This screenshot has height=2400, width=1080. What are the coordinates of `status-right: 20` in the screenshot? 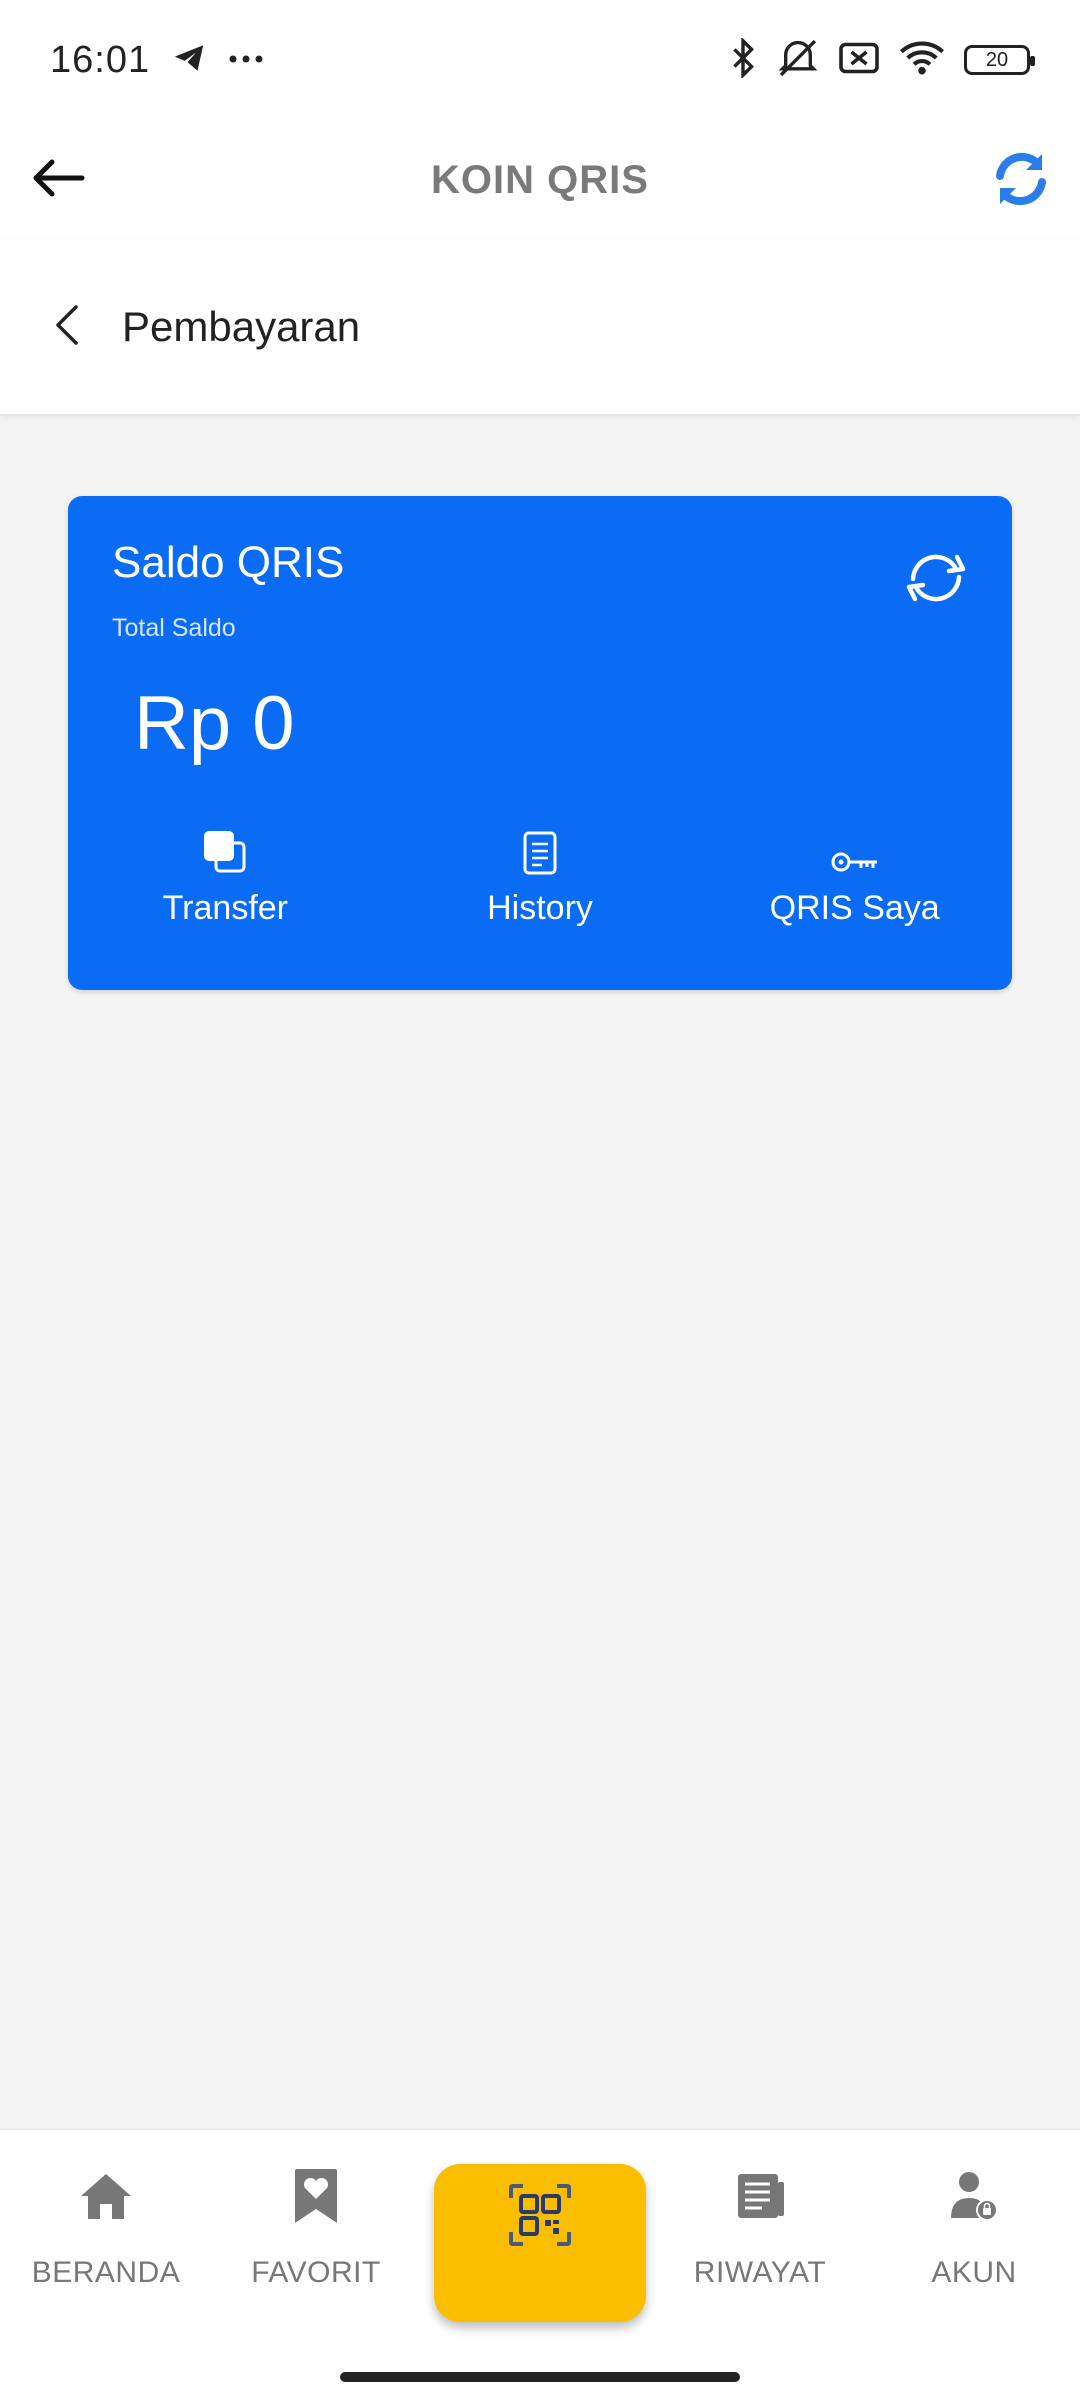 It's located at (881, 59).